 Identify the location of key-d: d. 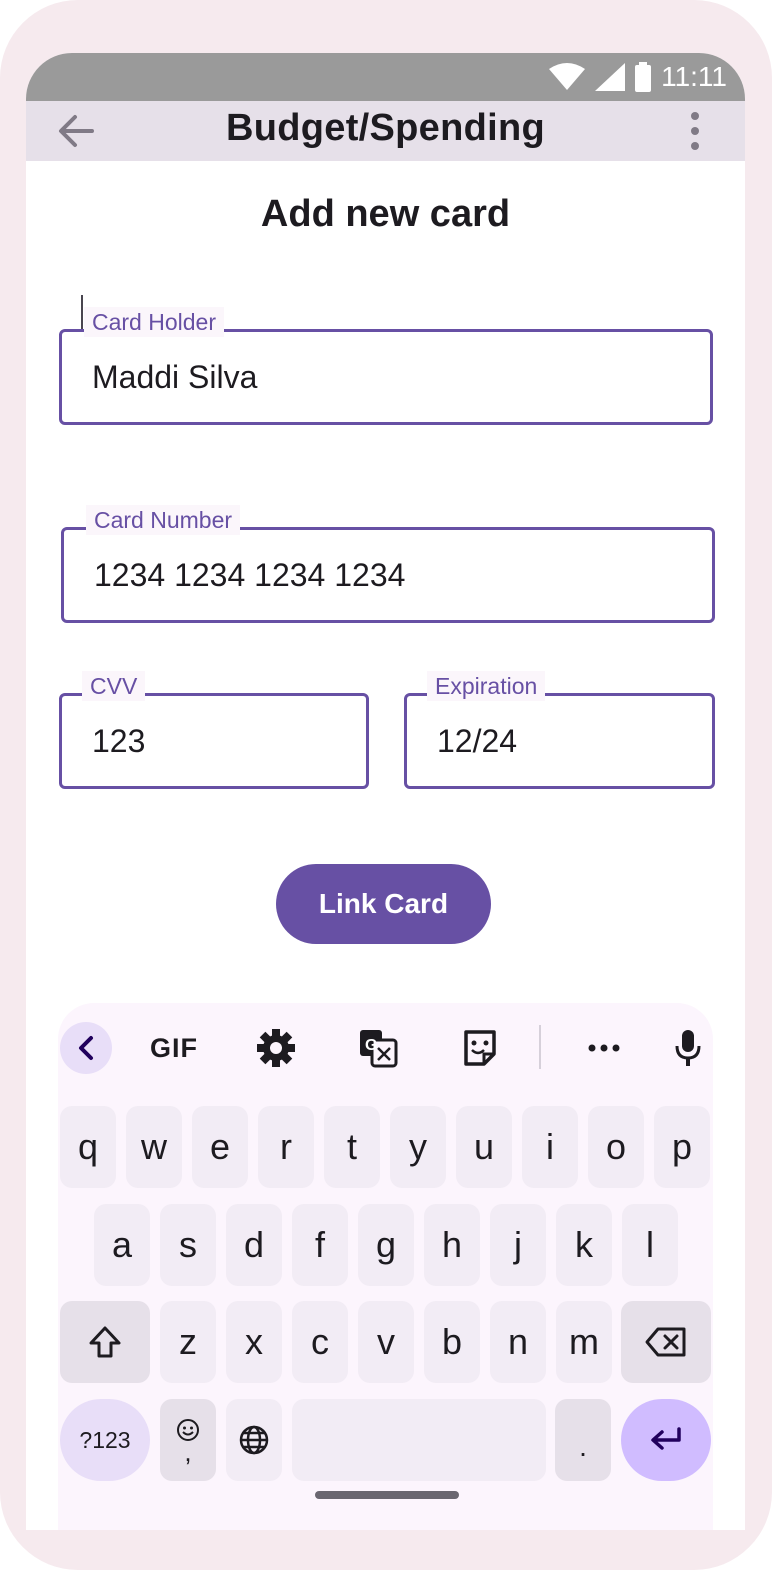
(254, 1245).